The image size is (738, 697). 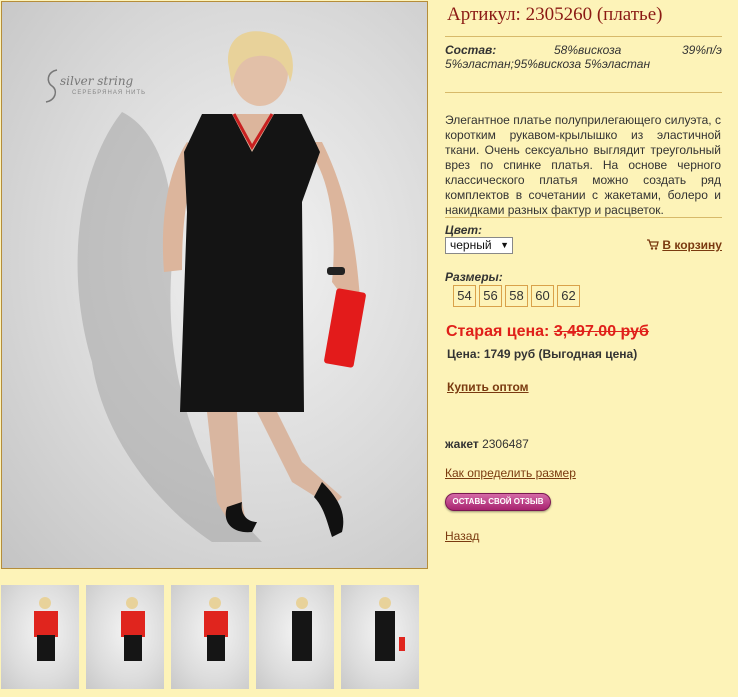 What do you see at coordinates (464, 296) in the screenshot?
I see `size-option-54: 54` at bounding box center [464, 296].